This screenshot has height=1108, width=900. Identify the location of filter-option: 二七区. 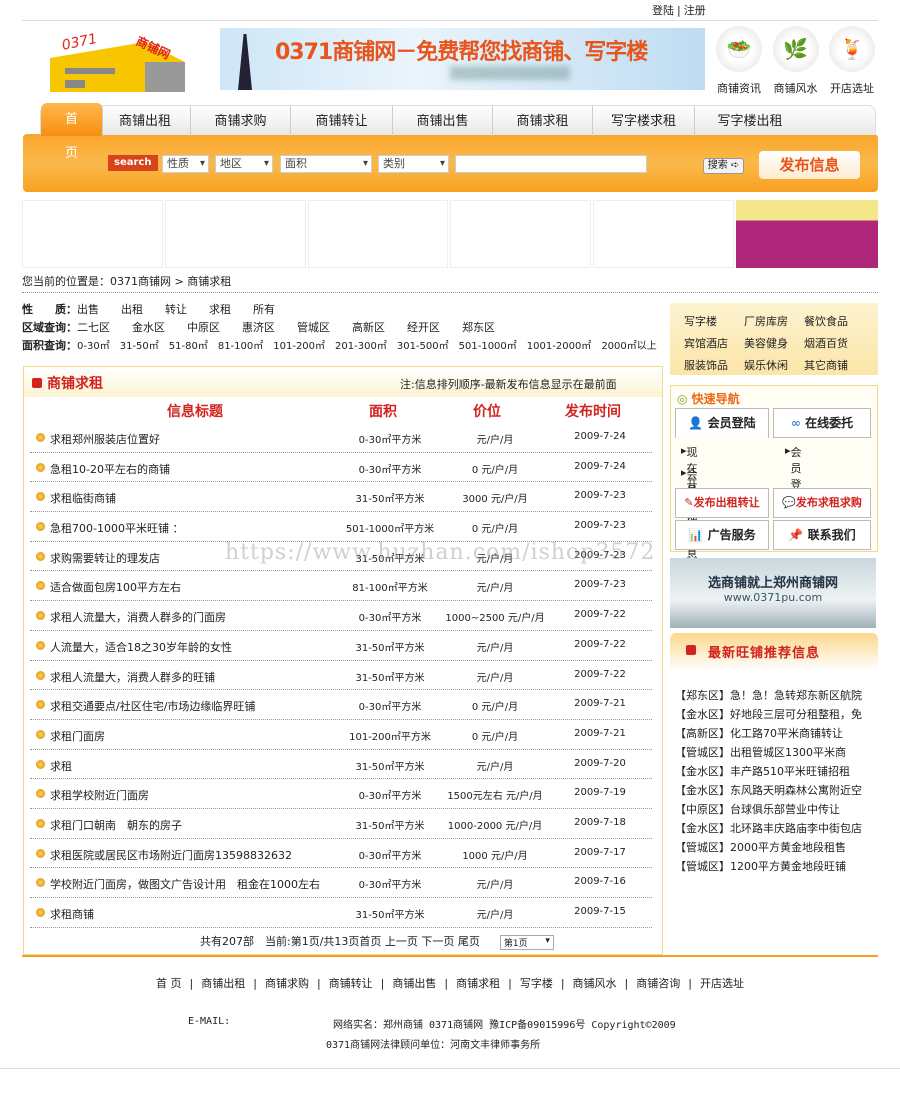
(93, 327).